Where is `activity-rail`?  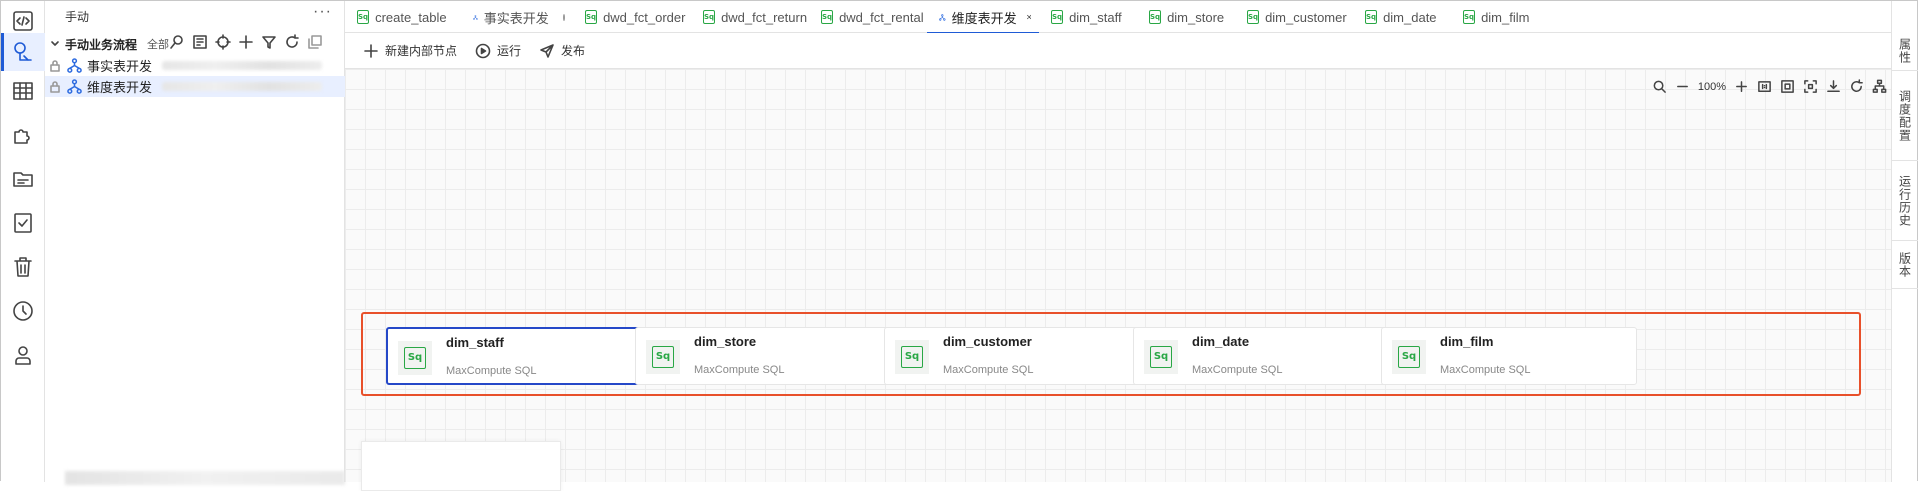
activity-rail is located at coordinates (23, 241).